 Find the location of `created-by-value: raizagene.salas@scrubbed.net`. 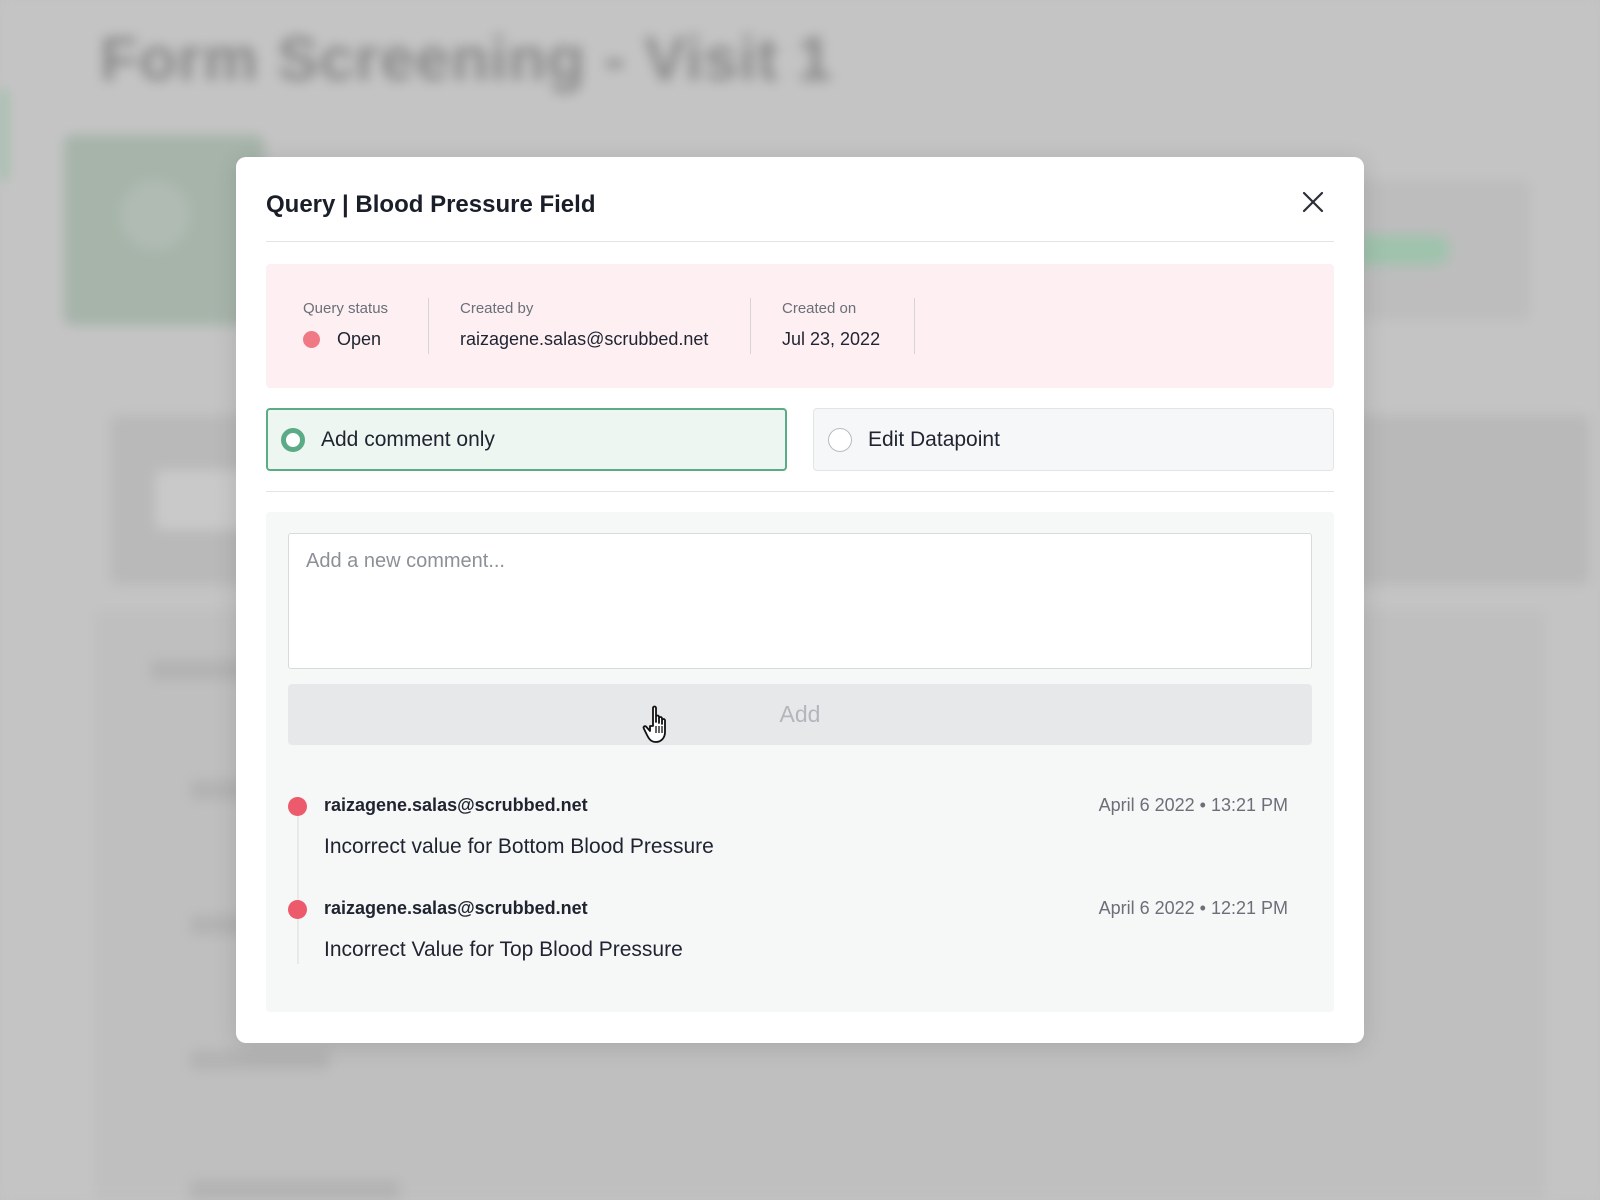

created-by-value: raizagene.salas@scrubbed.net is located at coordinates (584, 339).